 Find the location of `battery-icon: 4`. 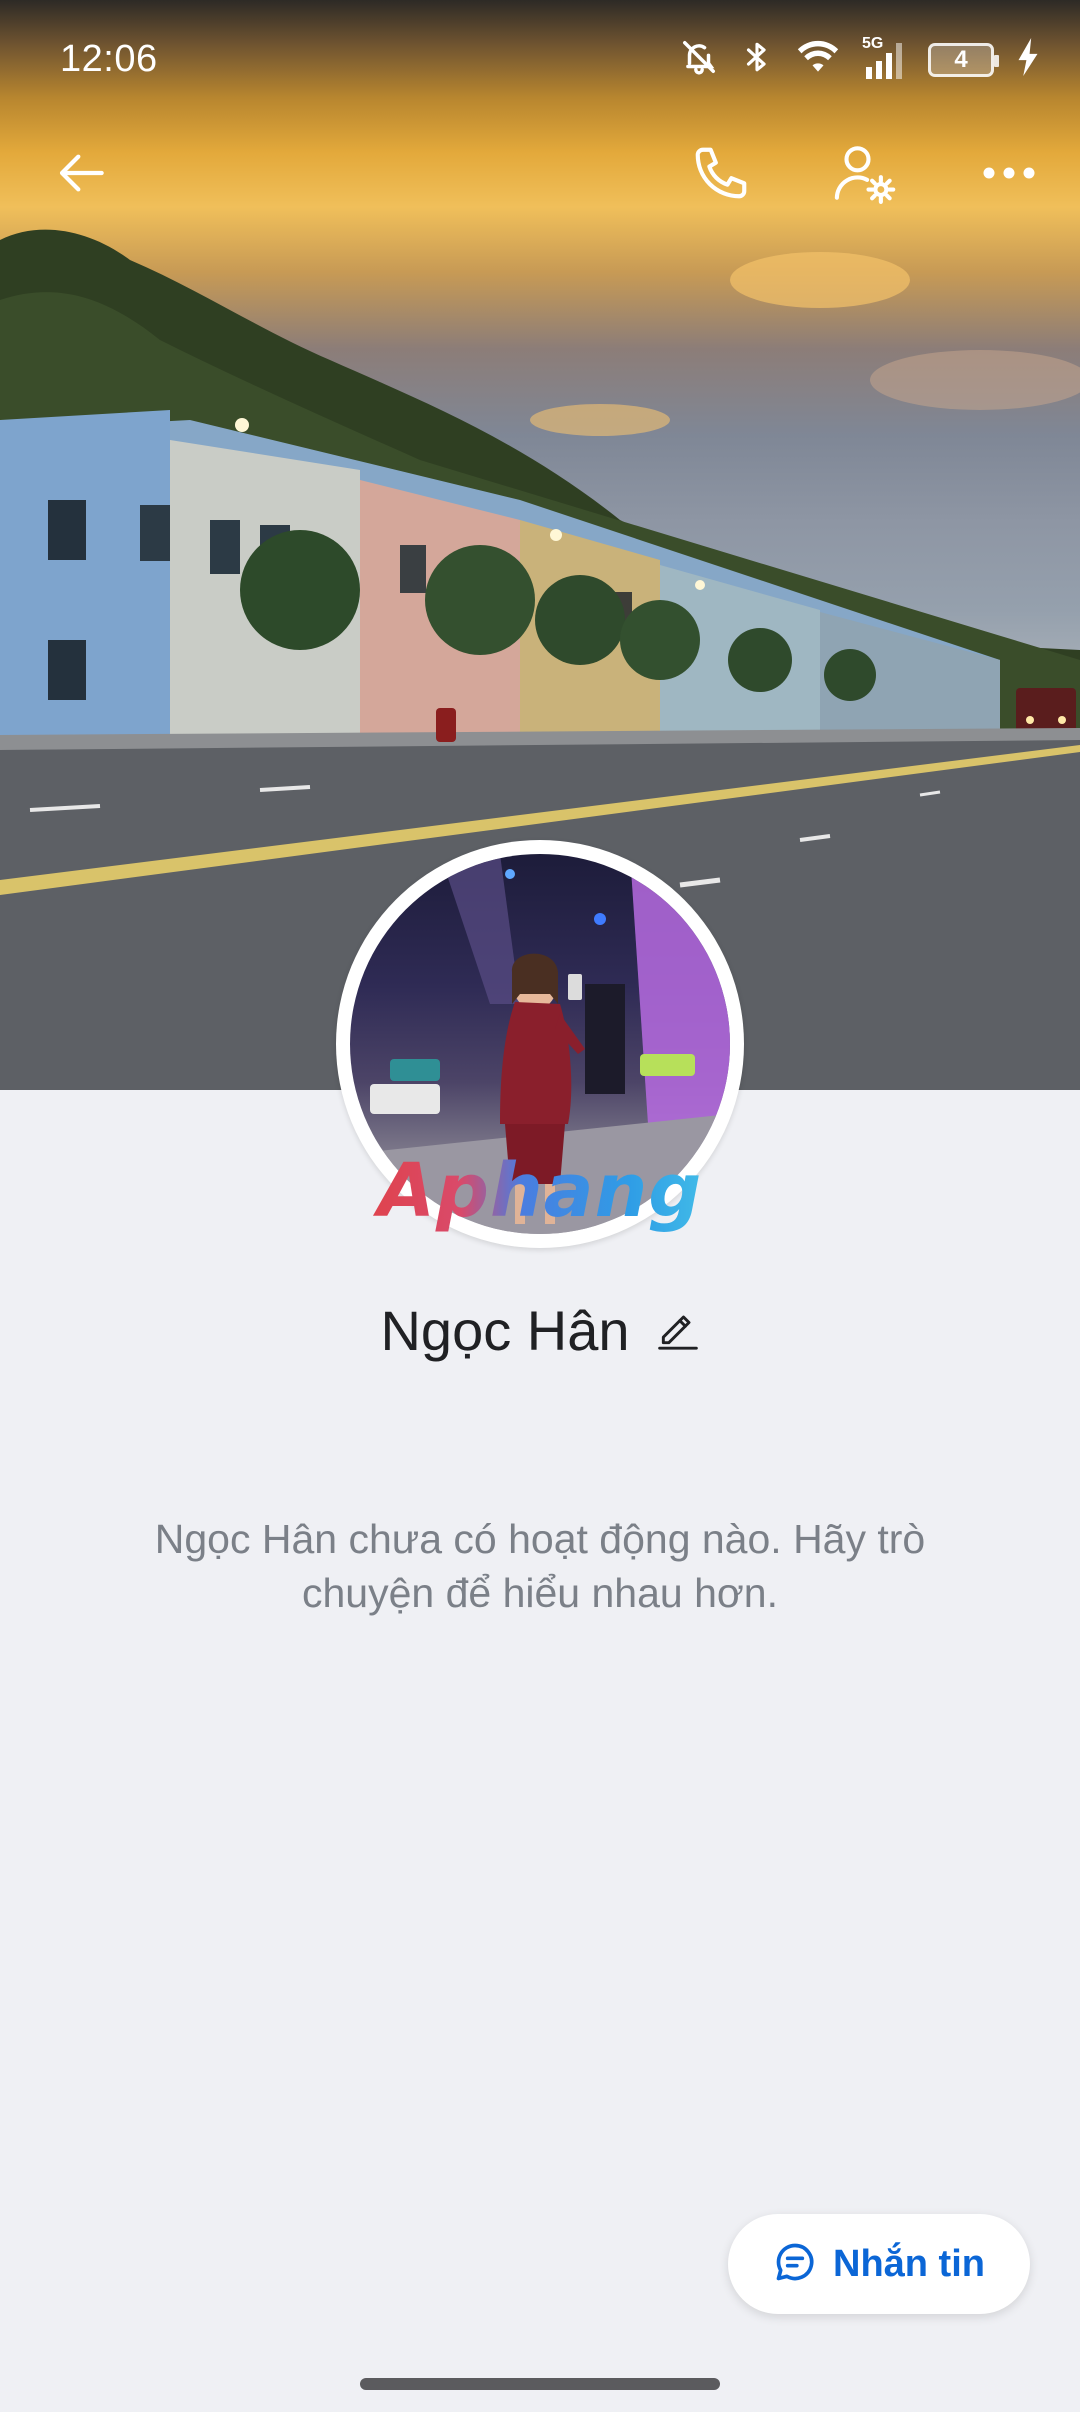

battery-icon: 4 is located at coordinates (963, 59).